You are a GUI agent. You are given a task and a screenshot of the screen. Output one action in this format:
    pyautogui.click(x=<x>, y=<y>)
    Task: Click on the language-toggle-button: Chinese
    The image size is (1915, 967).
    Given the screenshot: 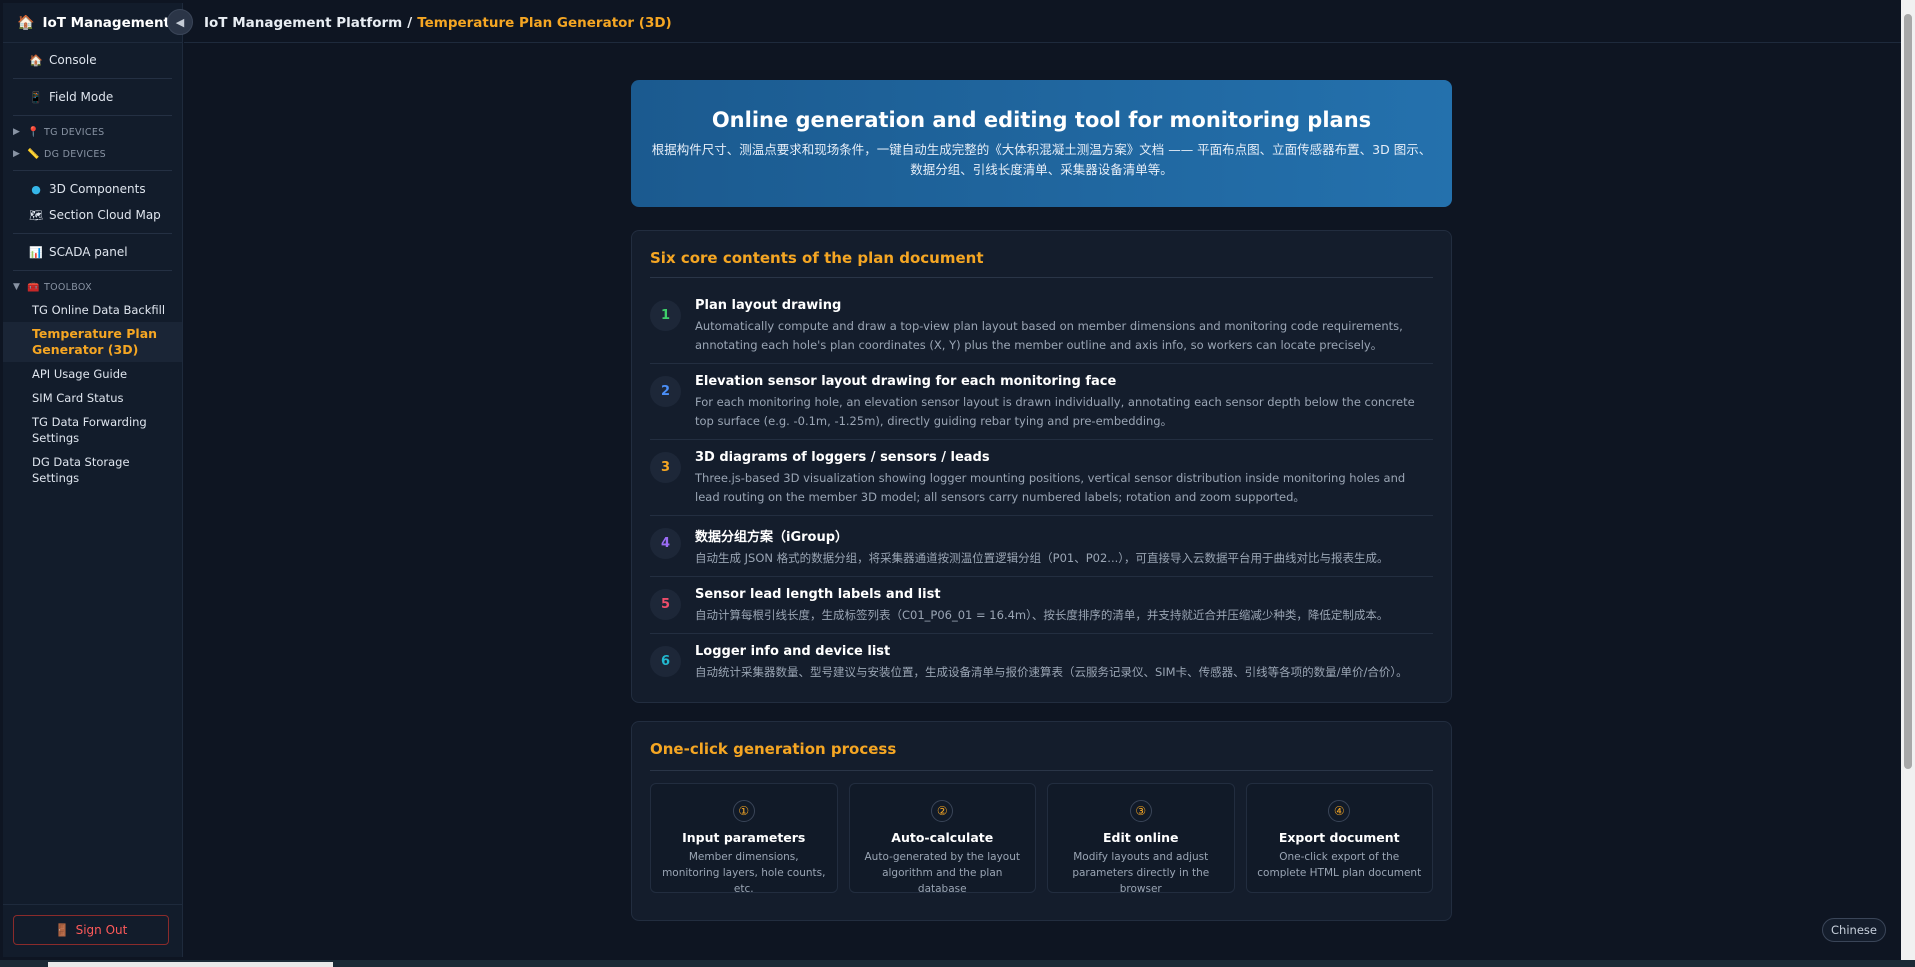 What is the action you would take?
    pyautogui.click(x=1854, y=930)
    